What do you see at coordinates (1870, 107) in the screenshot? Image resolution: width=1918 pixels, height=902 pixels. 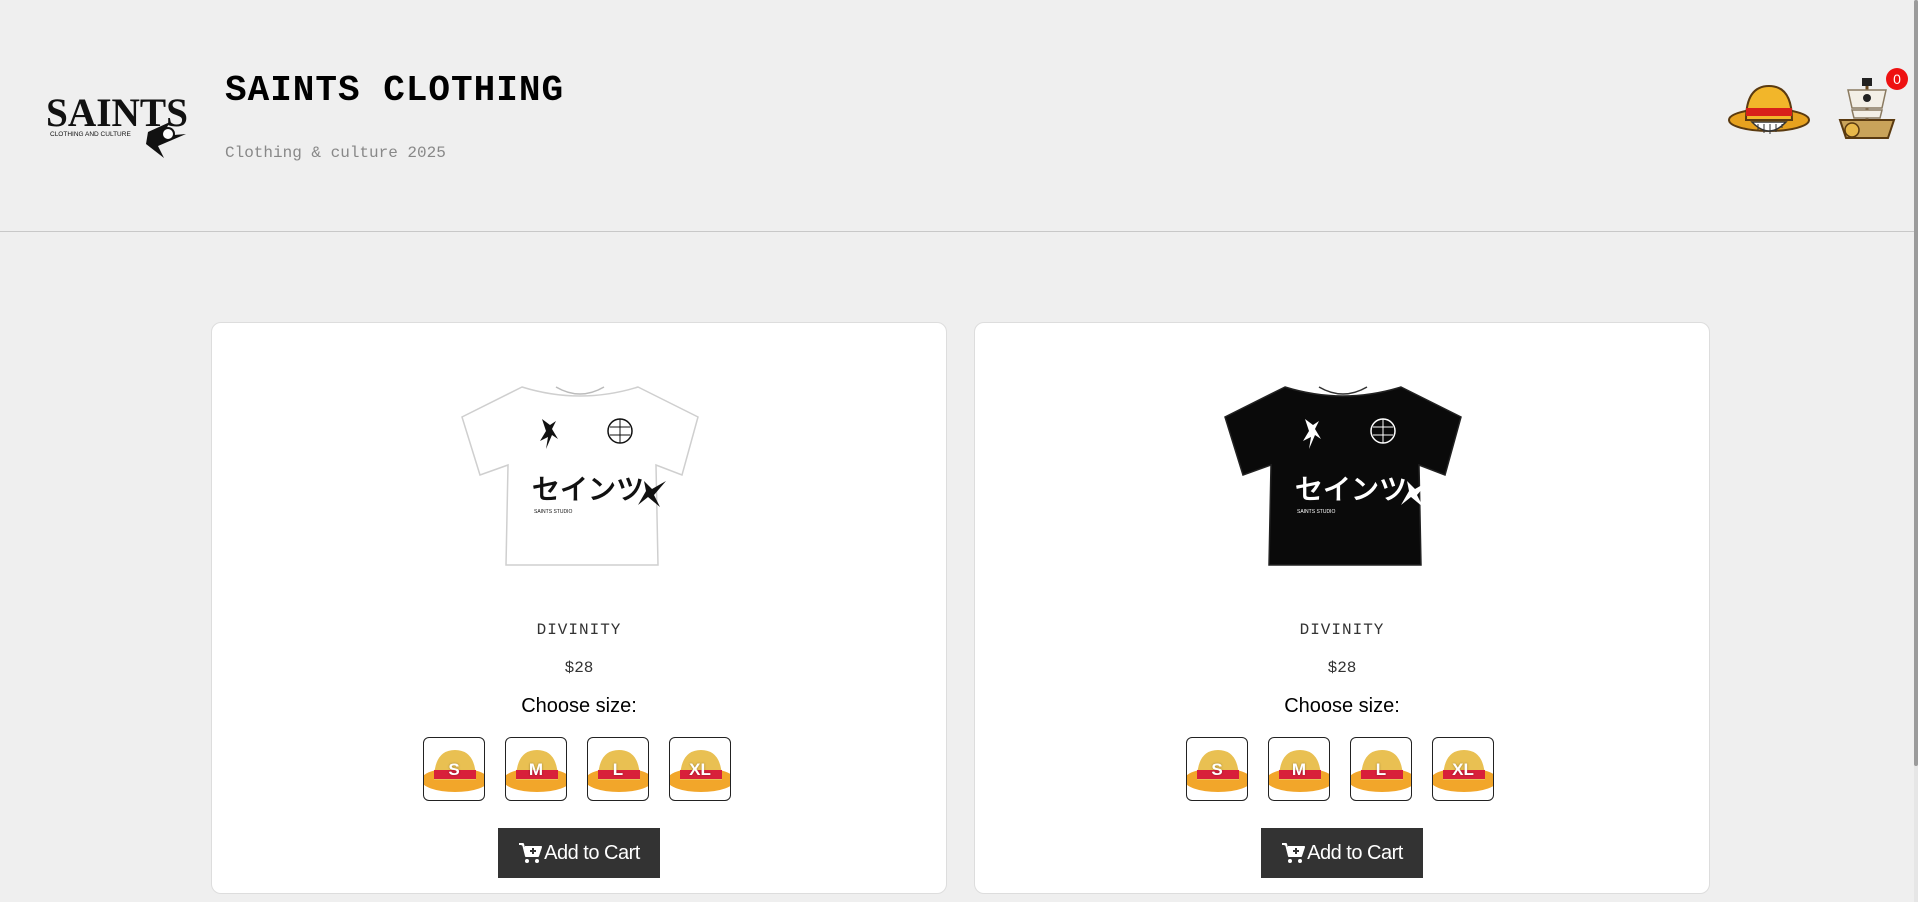 I see `cart-button: 0` at bounding box center [1870, 107].